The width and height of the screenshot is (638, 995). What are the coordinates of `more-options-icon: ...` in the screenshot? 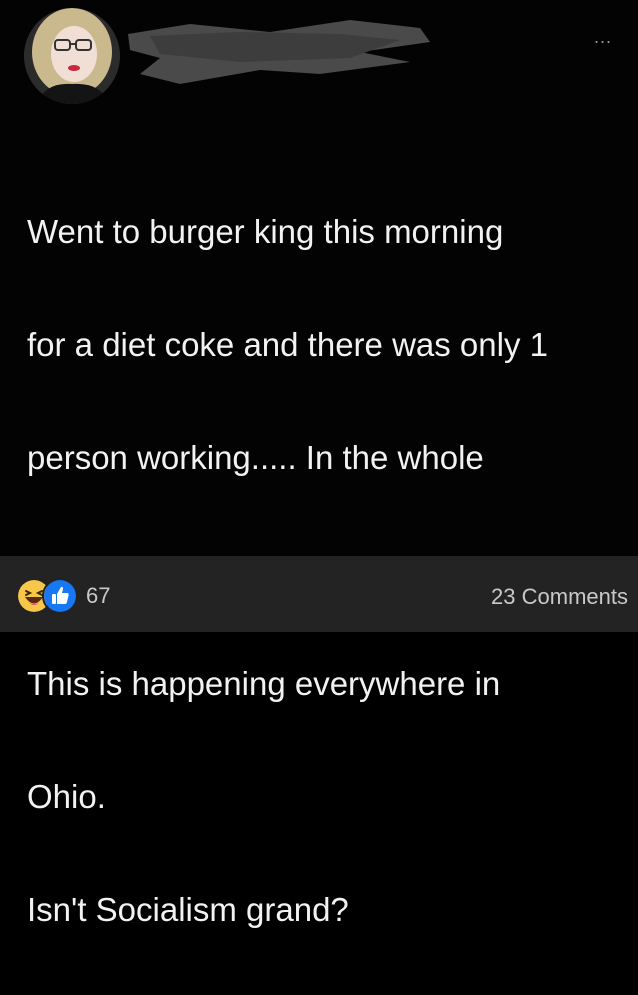 It's located at (603, 37).